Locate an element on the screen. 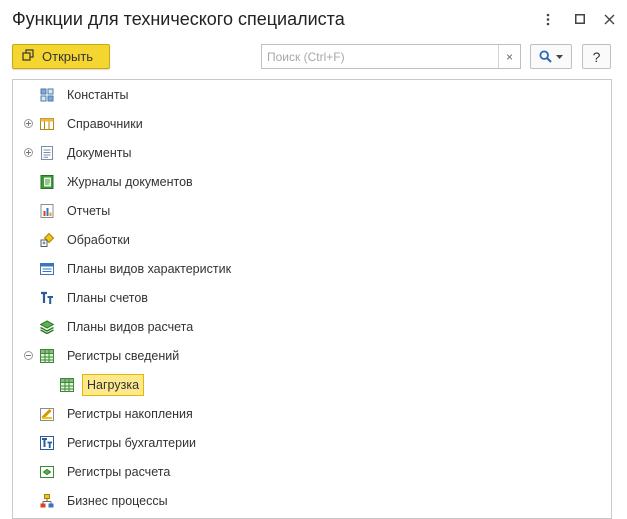 This screenshot has height=519, width=627. open-icon is located at coordinates (28, 56).